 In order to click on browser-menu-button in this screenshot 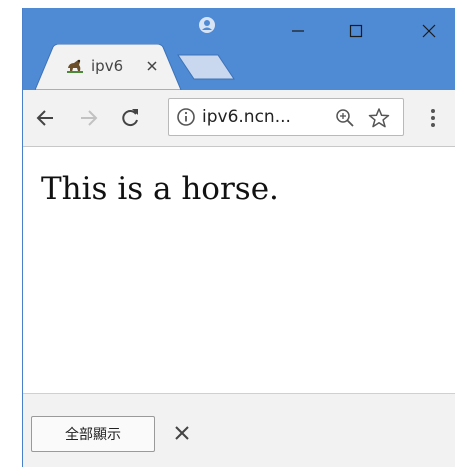, I will do `click(433, 118)`.